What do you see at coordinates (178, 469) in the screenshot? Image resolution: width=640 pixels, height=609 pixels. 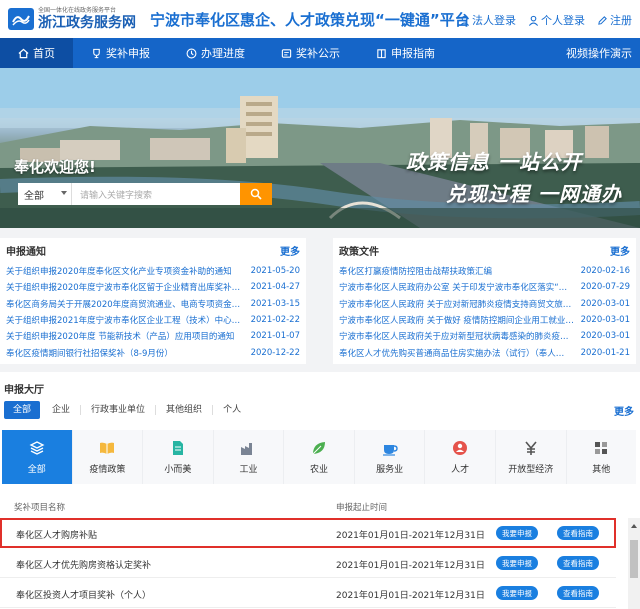 I see `category-label: 小而美` at bounding box center [178, 469].